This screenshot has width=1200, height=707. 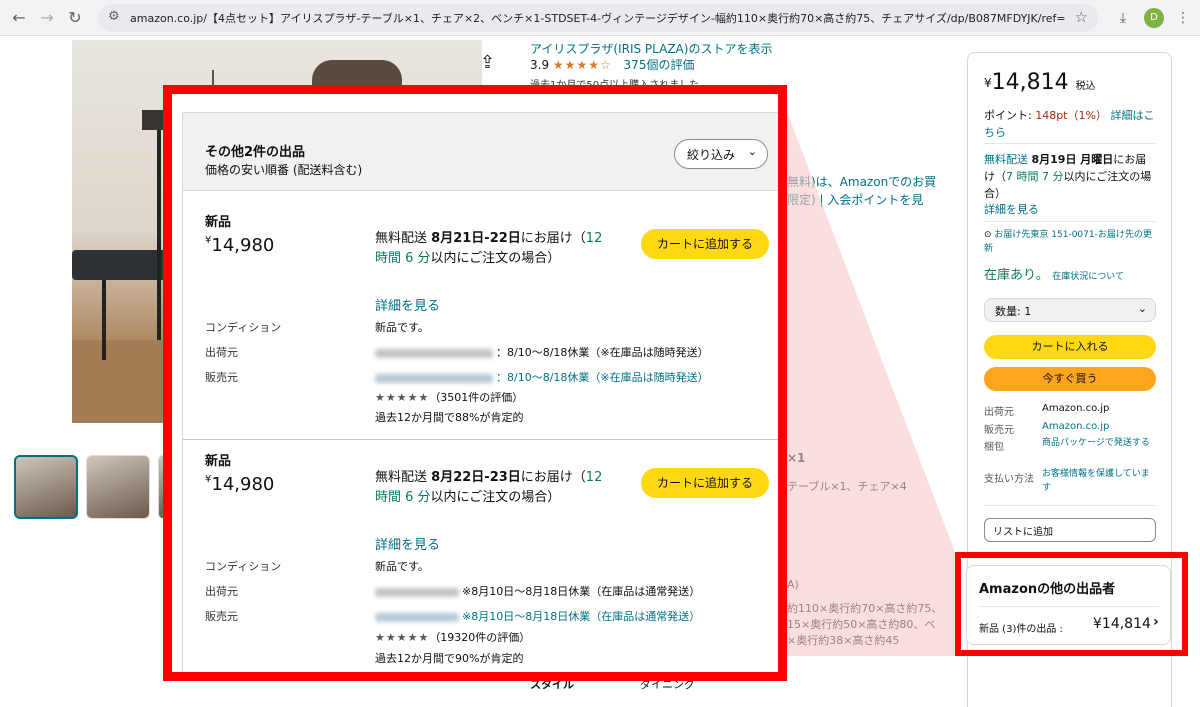 What do you see at coordinates (476, 238) in the screenshot?
I see `delivery-date: 8月21日-22日` at bounding box center [476, 238].